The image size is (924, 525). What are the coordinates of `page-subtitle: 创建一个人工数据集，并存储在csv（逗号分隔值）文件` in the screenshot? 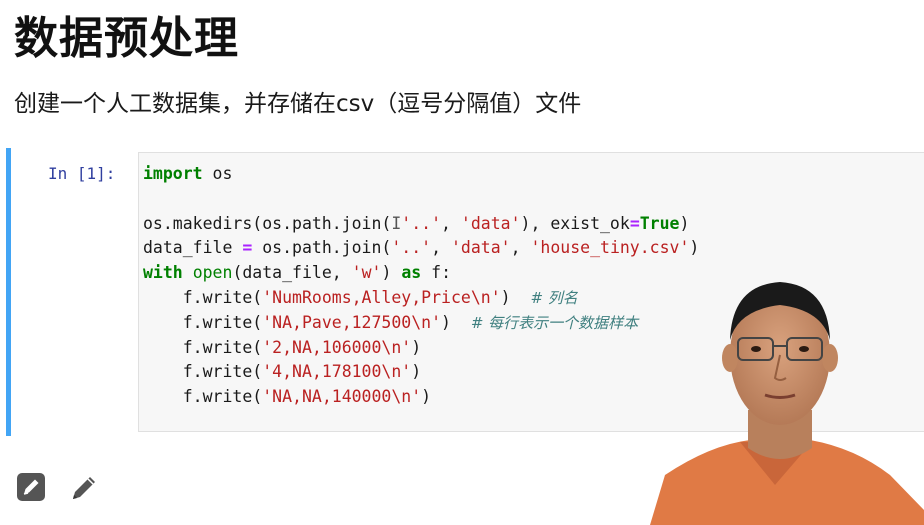 It's located at (298, 104).